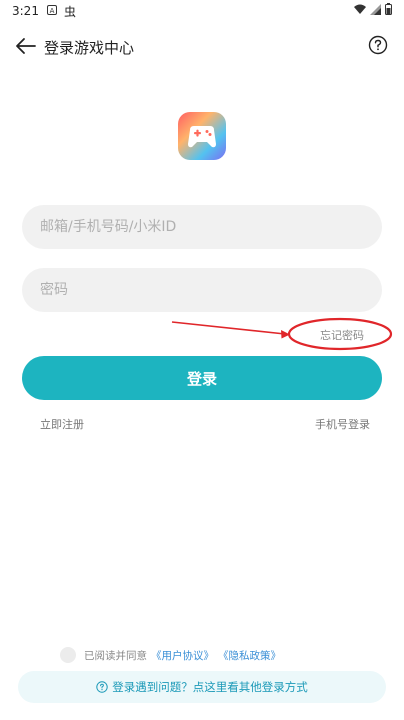 The image size is (404, 720). What do you see at coordinates (202, 227) in the screenshot?
I see `account-input` at bounding box center [202, 227].